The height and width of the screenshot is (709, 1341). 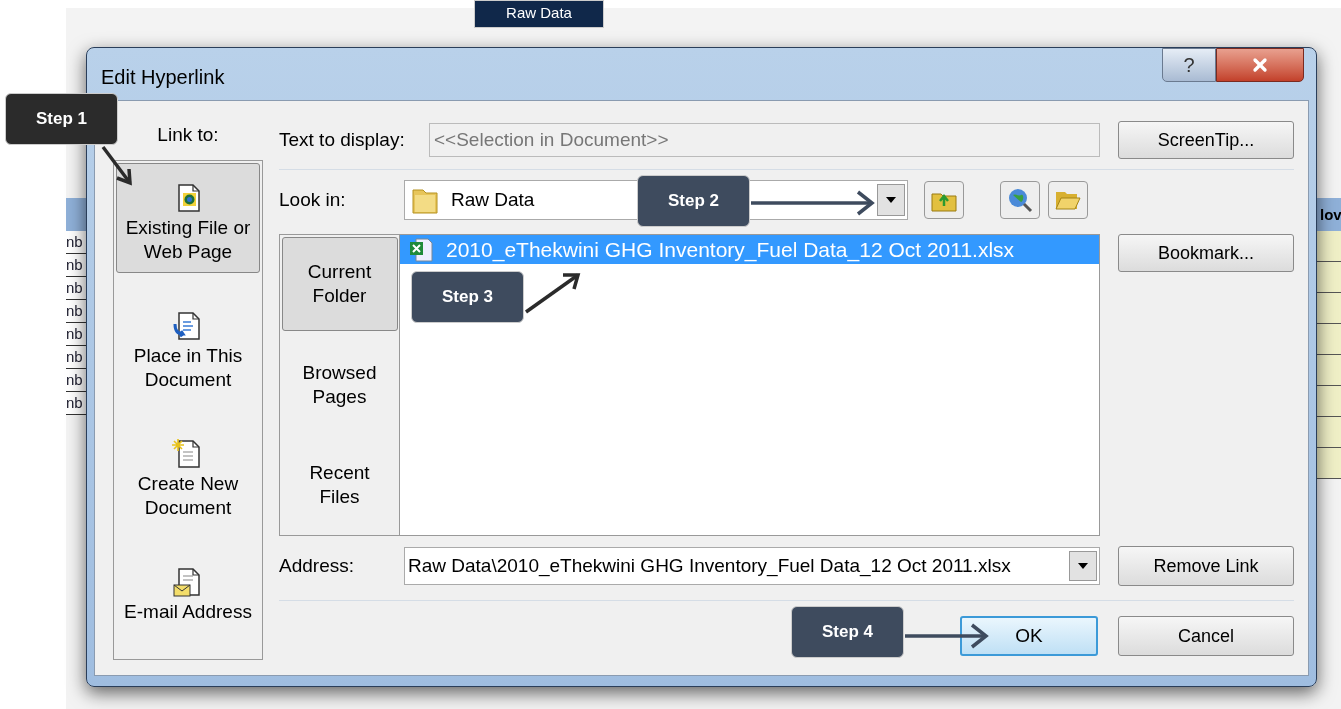 I want to click on address-field: Raw Data\2010_eThekwini GHG Inventory_Fuel Data_12 Oct 2011.xlsx, so click(x=752, y=566).